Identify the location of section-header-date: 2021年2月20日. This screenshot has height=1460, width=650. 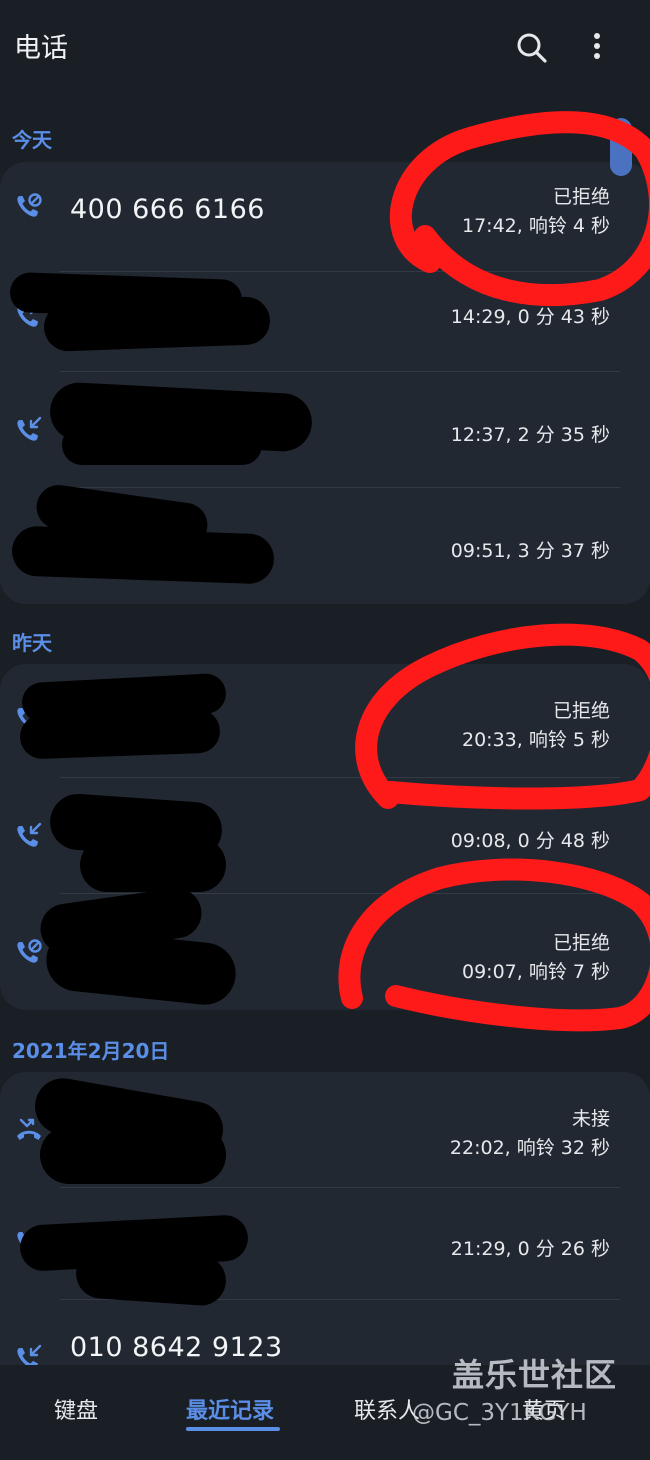
(91, 1051).